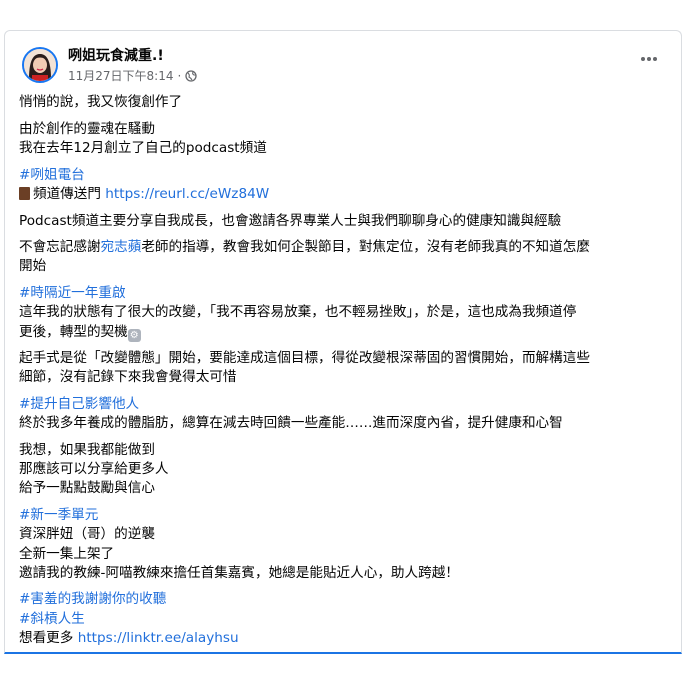 Image resolution: width=684 pixels, height=684 pixels. What do you see at coordinates (87, 534) in the screenshot?
I see `post-line: 資深胖妞（哥）的逆襲` at bounding box center [87, 534].